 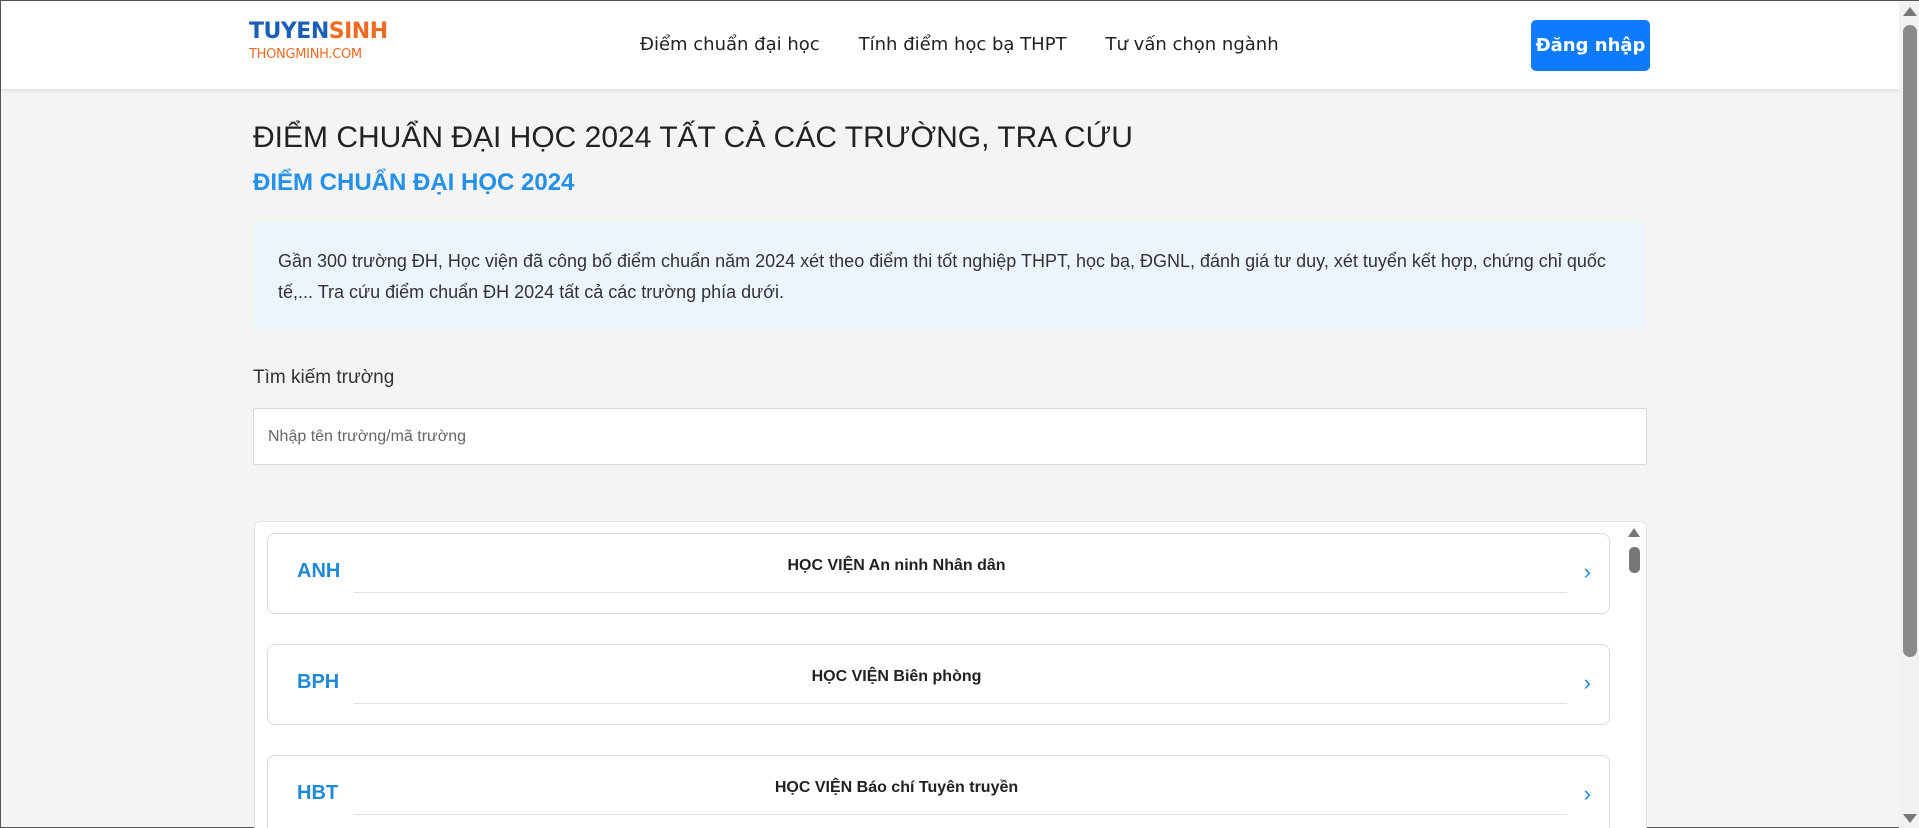 What do you see at coordinates (1192, 45) in the screenshot?
I see `nav-item-tu-van-chon-nganh: Tư vấn chọn ngành` at bounding box center [1192, 45].